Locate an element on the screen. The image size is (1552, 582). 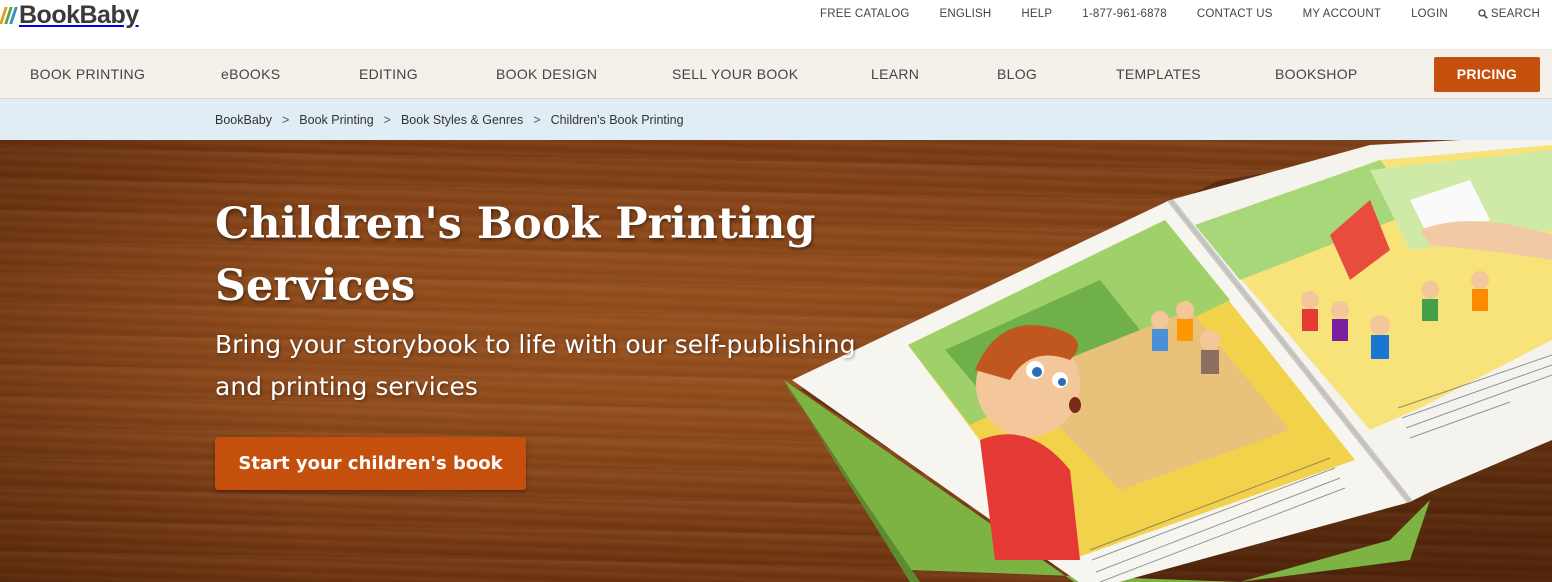
util-link-language: ENGLISH is located at coordinates (966, 14).